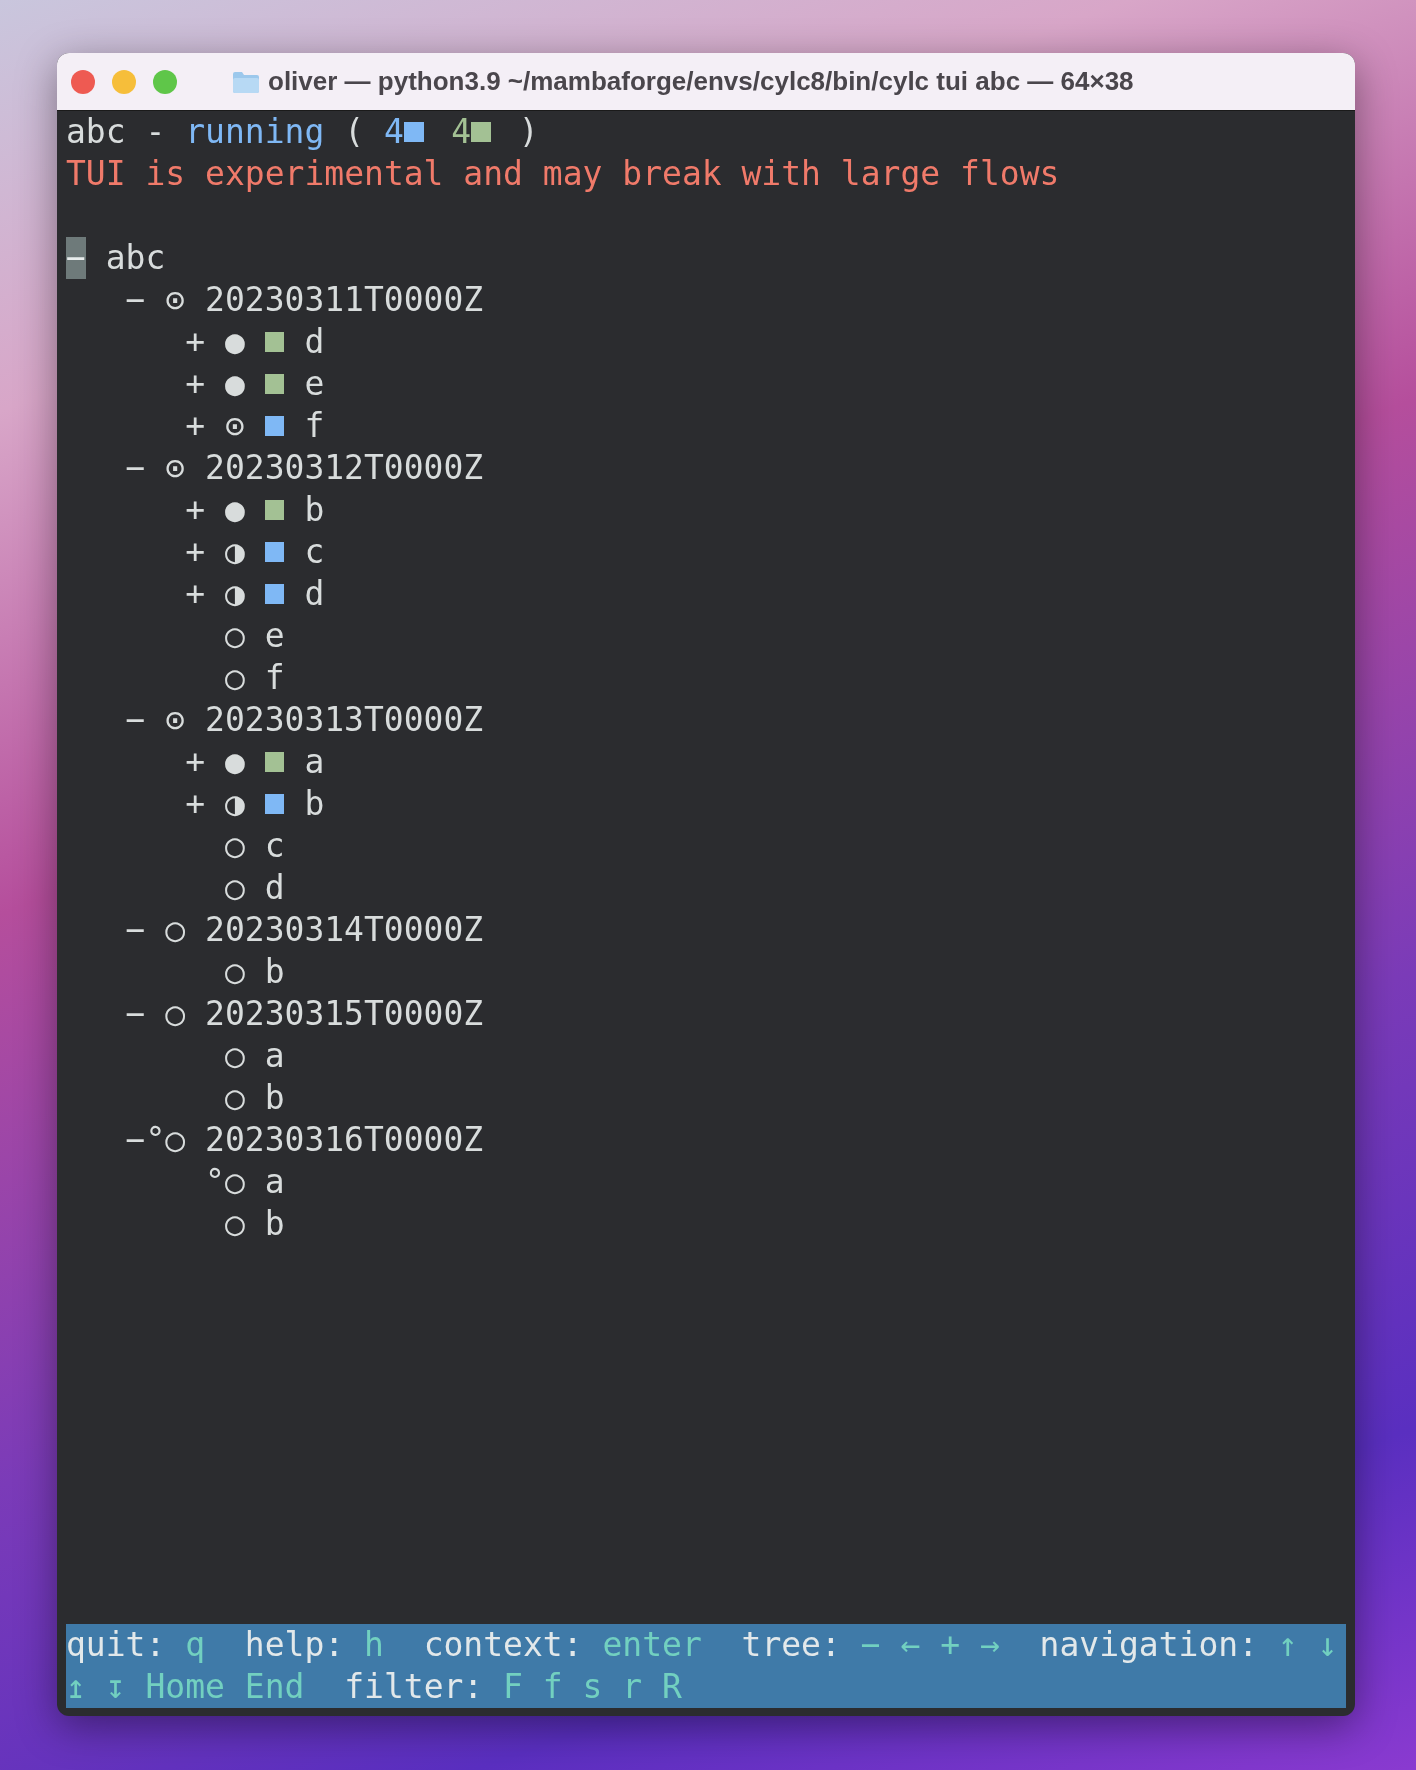 This screenshot has height=1770, width=1416. What do you see at coordinates (124, 81) in the screenshot?
I see `minimize-icon` at bounding box center [124, 81].